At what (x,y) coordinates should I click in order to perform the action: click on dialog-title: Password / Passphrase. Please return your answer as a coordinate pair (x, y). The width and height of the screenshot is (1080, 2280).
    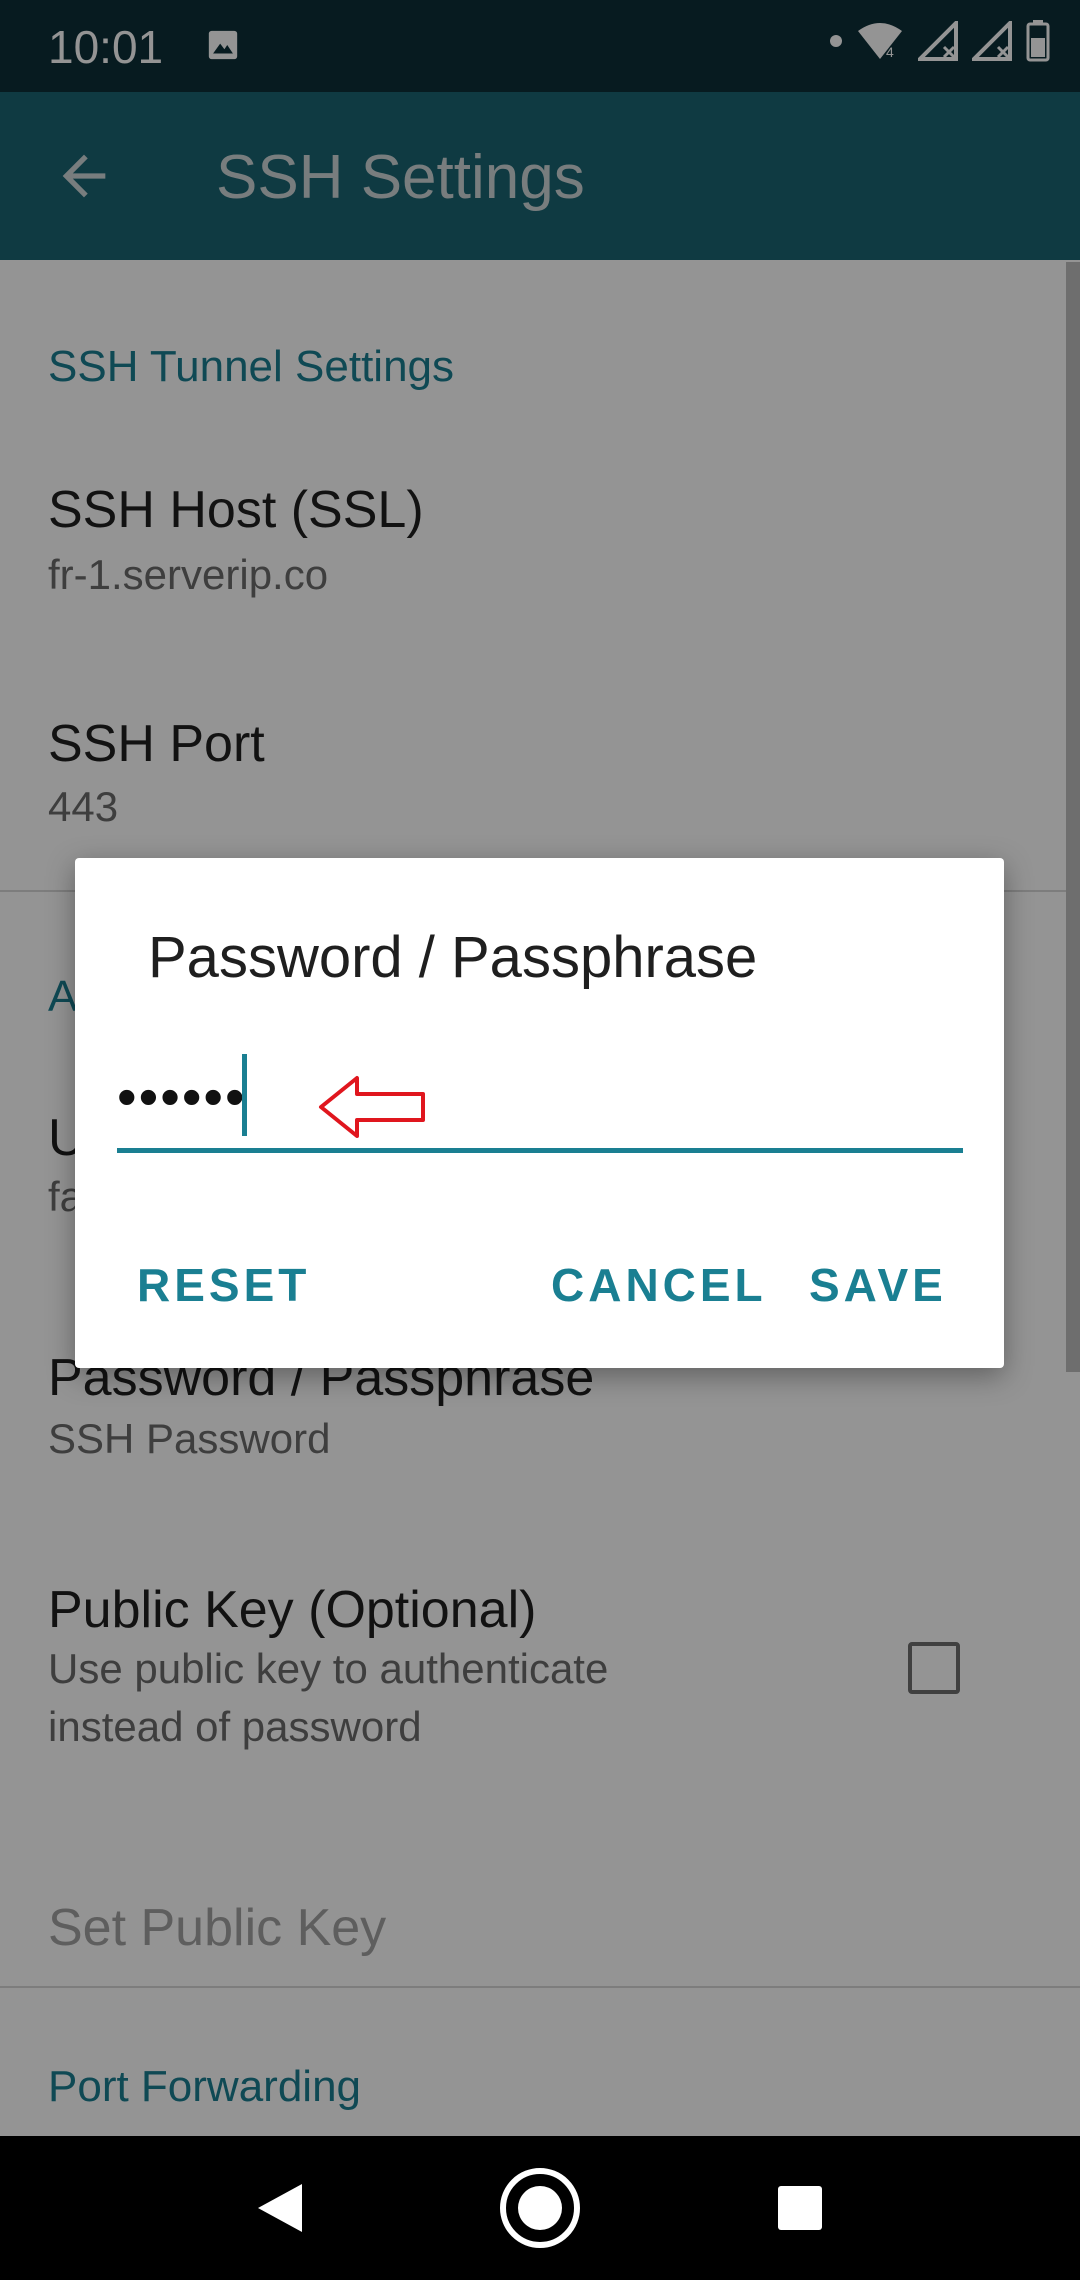
    Looking at the image, I should click on (453, 957).